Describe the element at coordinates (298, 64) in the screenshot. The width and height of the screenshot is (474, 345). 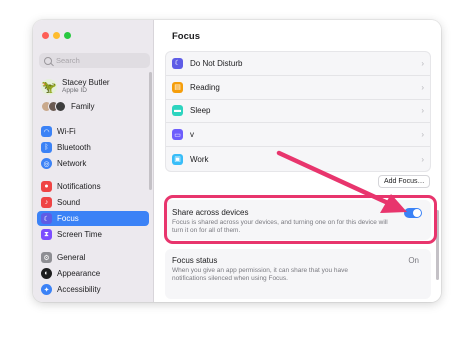
I see `focus-row-do-not-disturb: ☾ Do Not Disturb ›` at that location.